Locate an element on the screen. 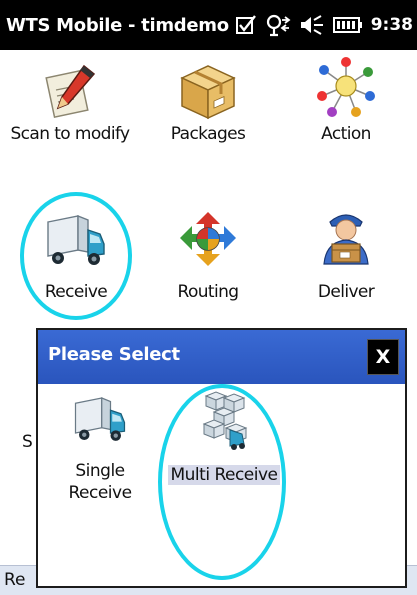 This screenshot has height=595, width=417. system-tray: 9:38 is located at coordinates (324, 25).